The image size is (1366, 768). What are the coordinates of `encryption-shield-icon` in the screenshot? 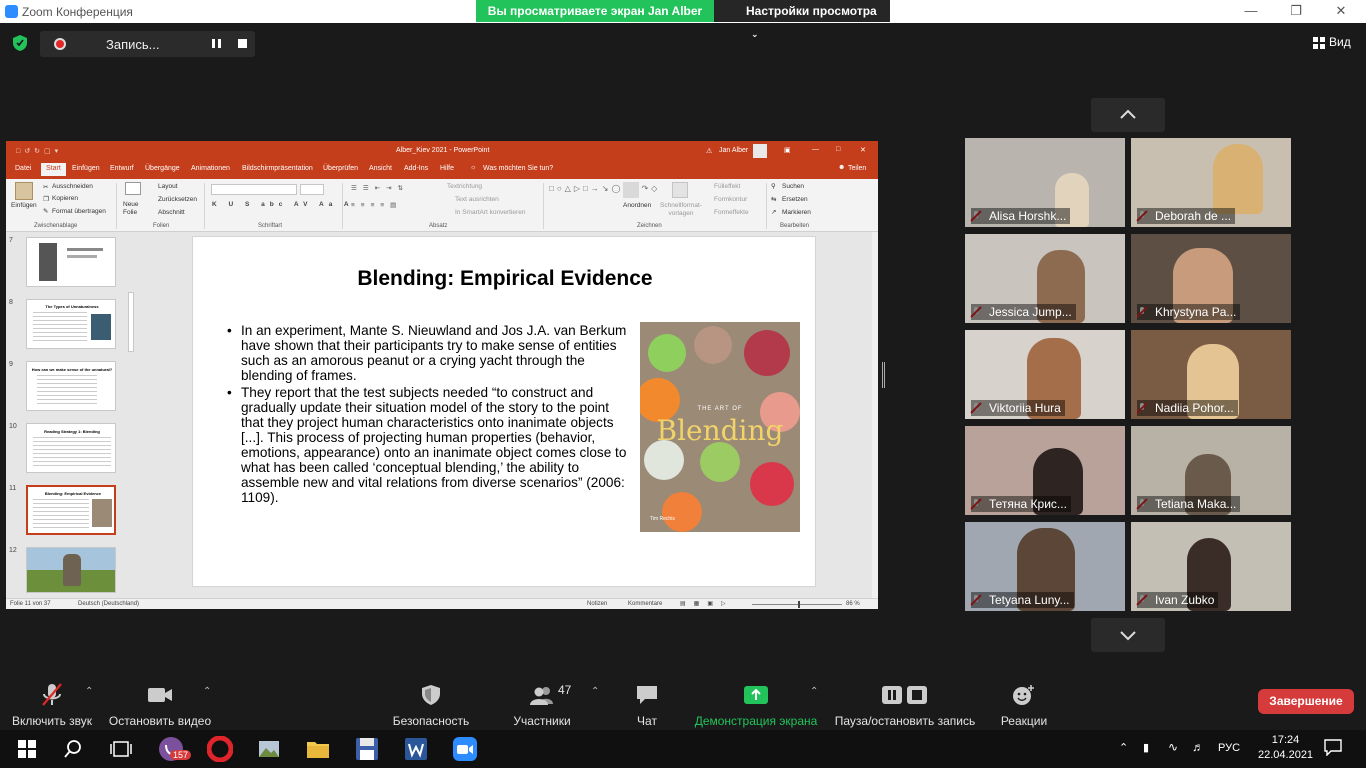 It's located at (20, 43).